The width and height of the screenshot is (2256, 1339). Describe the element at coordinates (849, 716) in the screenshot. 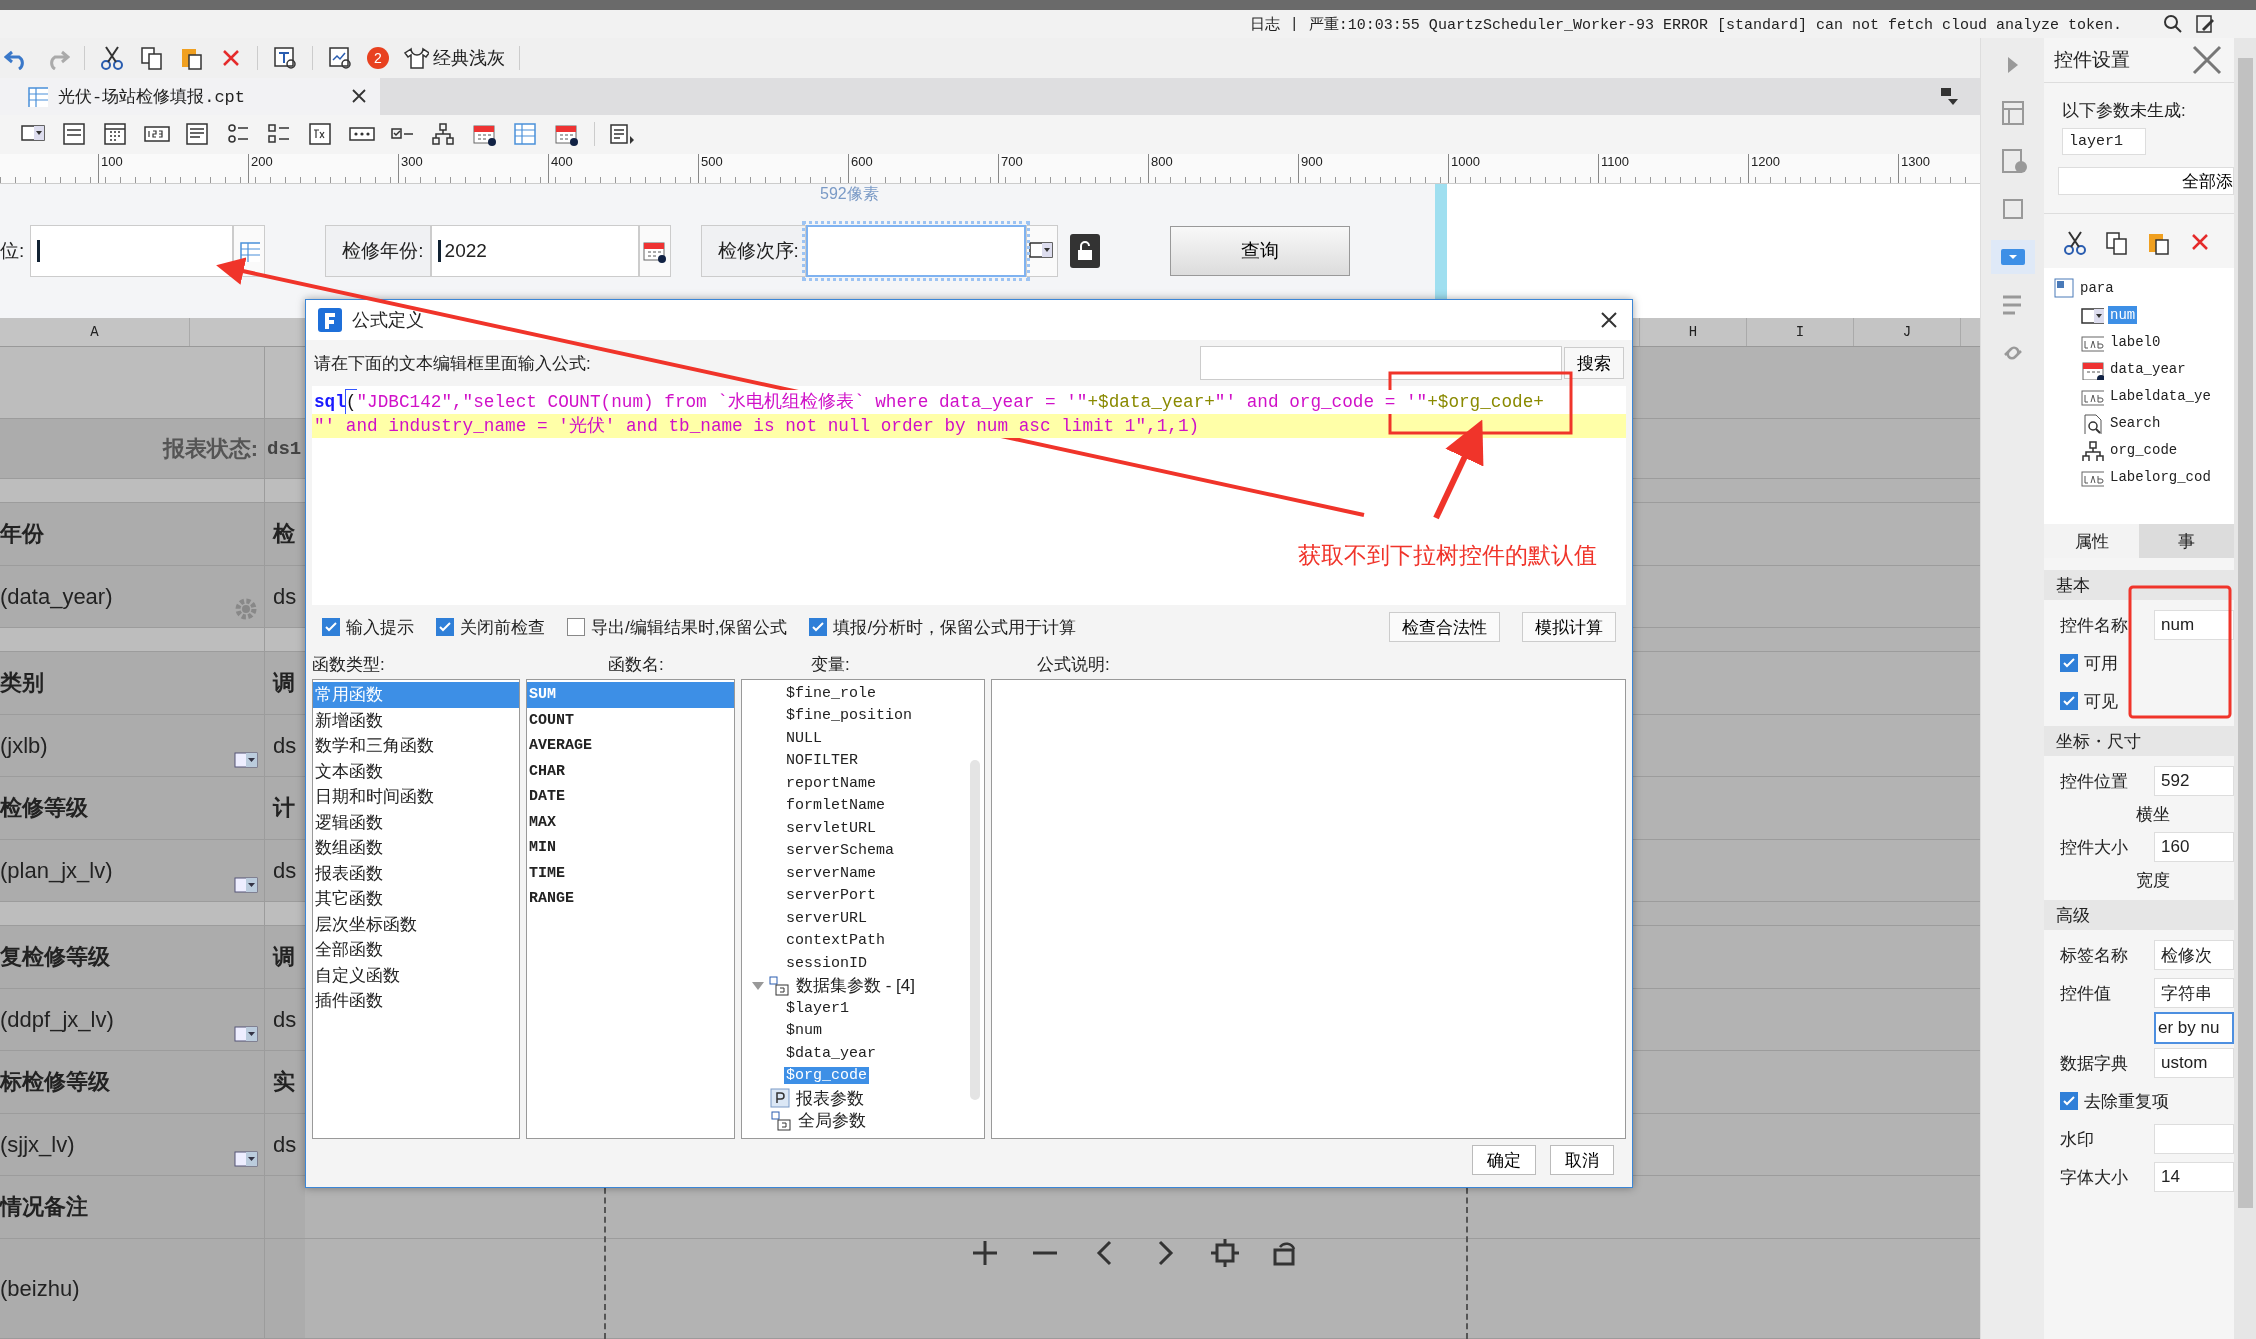

I see `variable-item: $fine_position` at that location.